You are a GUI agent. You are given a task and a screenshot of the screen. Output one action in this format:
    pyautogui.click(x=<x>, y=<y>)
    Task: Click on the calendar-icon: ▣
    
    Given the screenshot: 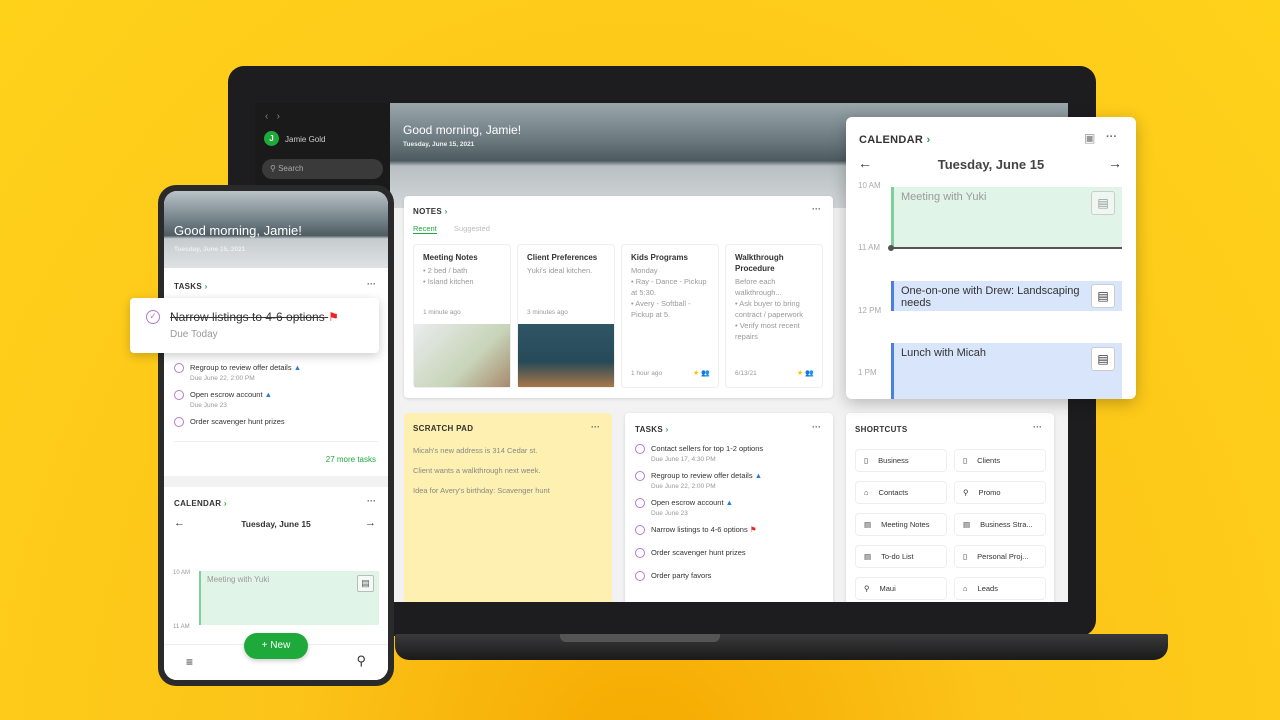 What is the action you would take?
    pyautogui.click(x=1089, y=138)
    